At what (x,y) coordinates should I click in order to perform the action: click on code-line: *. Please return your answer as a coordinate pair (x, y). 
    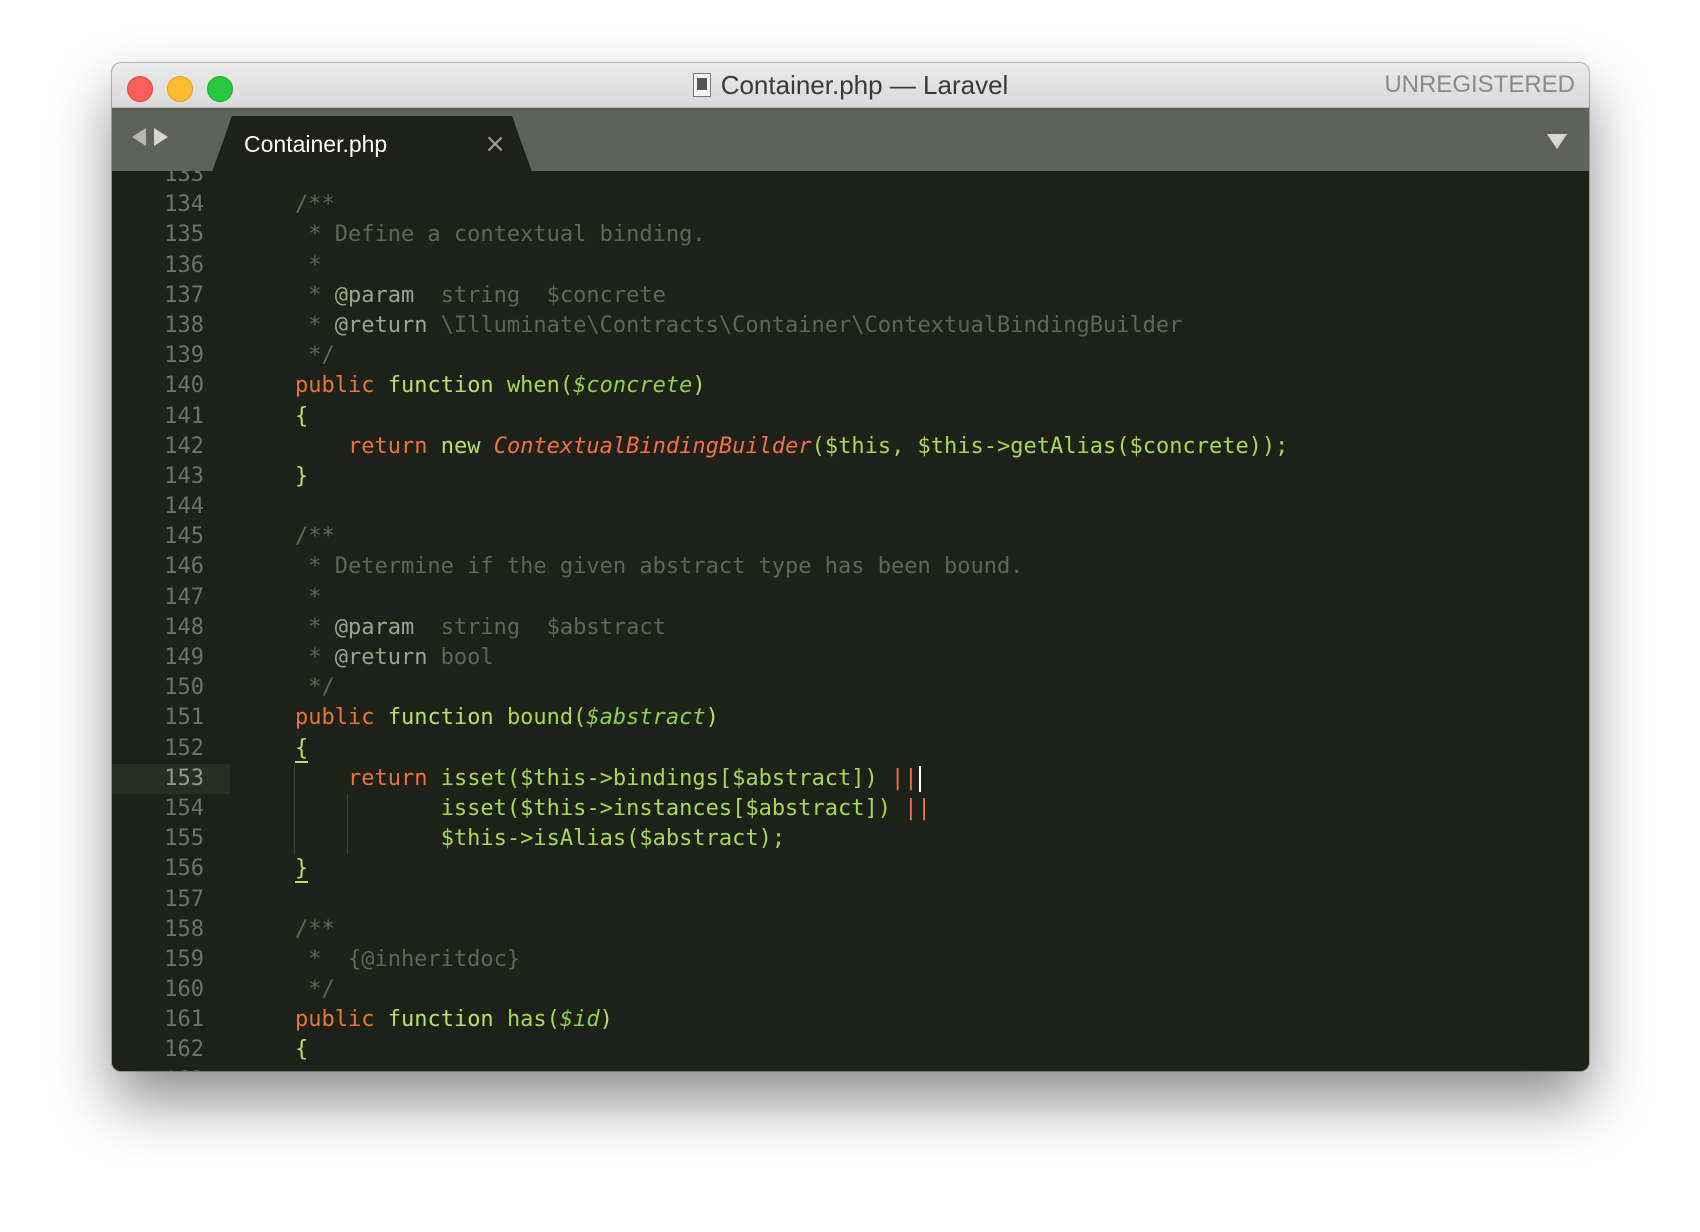
    Looking at the image, I should click on (915, 598).